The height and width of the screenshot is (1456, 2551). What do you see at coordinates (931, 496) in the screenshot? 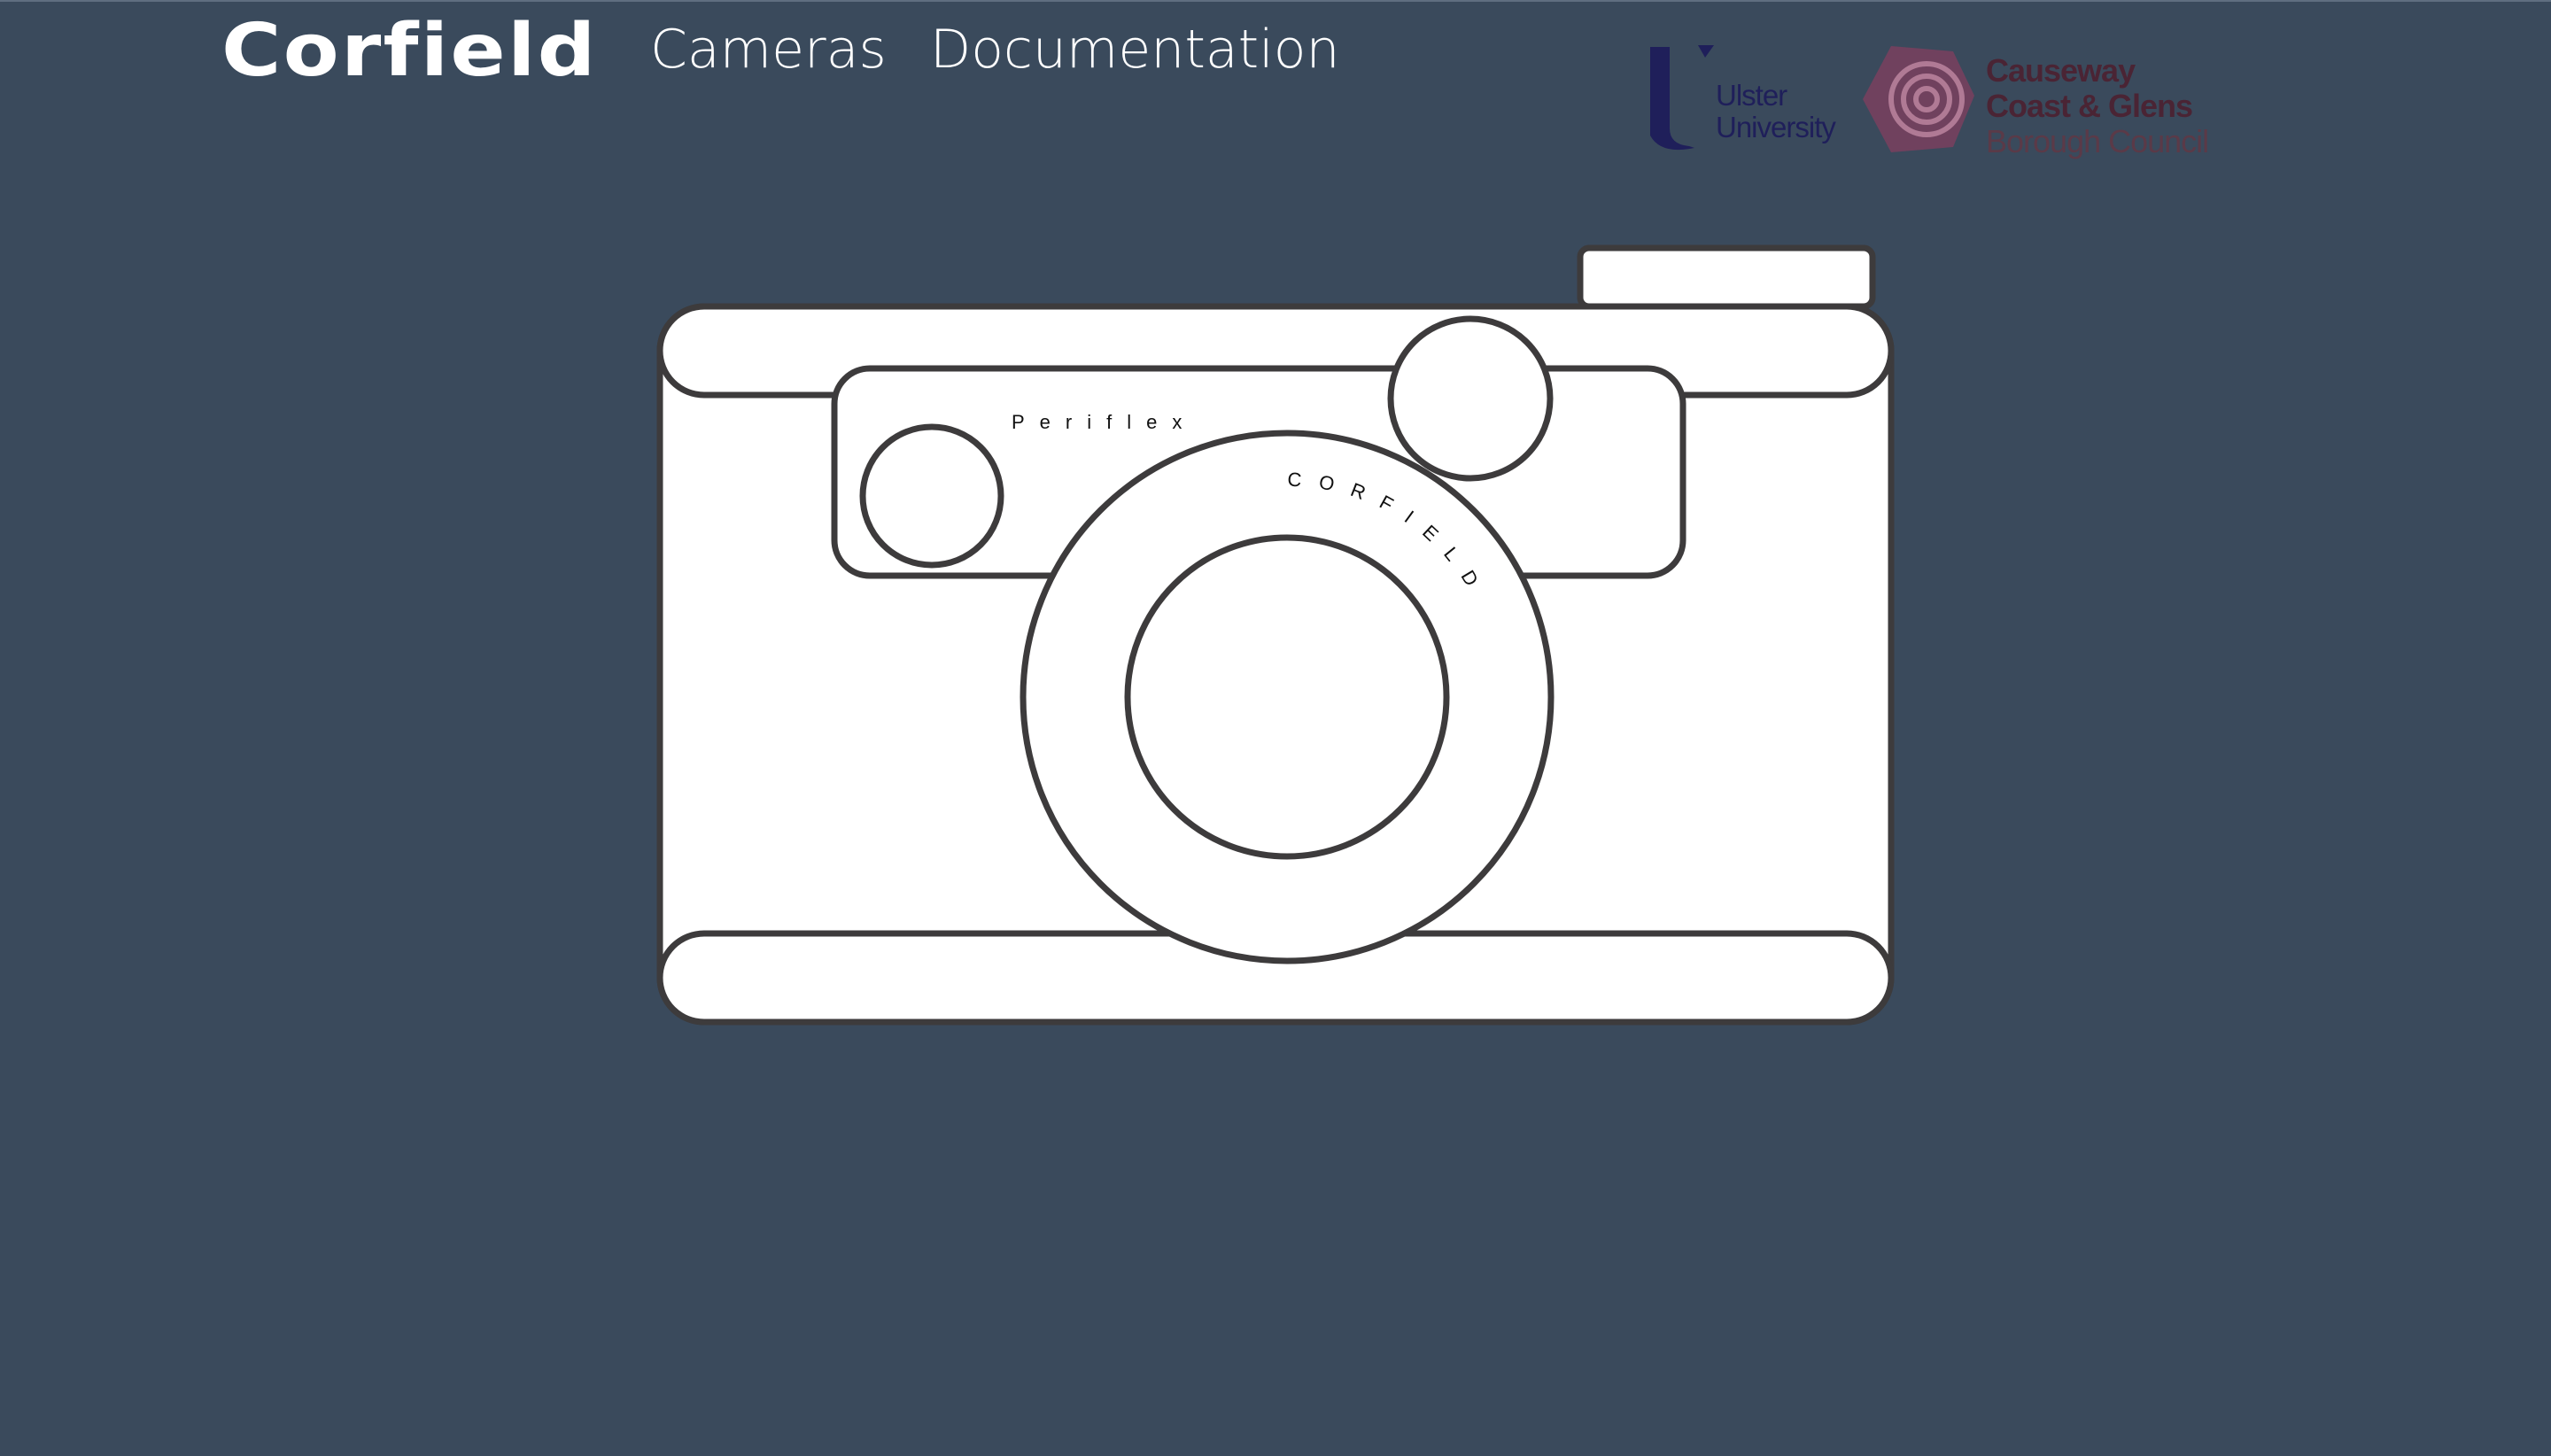
I see `rangefinder-window` at bounding box center [931, 496].